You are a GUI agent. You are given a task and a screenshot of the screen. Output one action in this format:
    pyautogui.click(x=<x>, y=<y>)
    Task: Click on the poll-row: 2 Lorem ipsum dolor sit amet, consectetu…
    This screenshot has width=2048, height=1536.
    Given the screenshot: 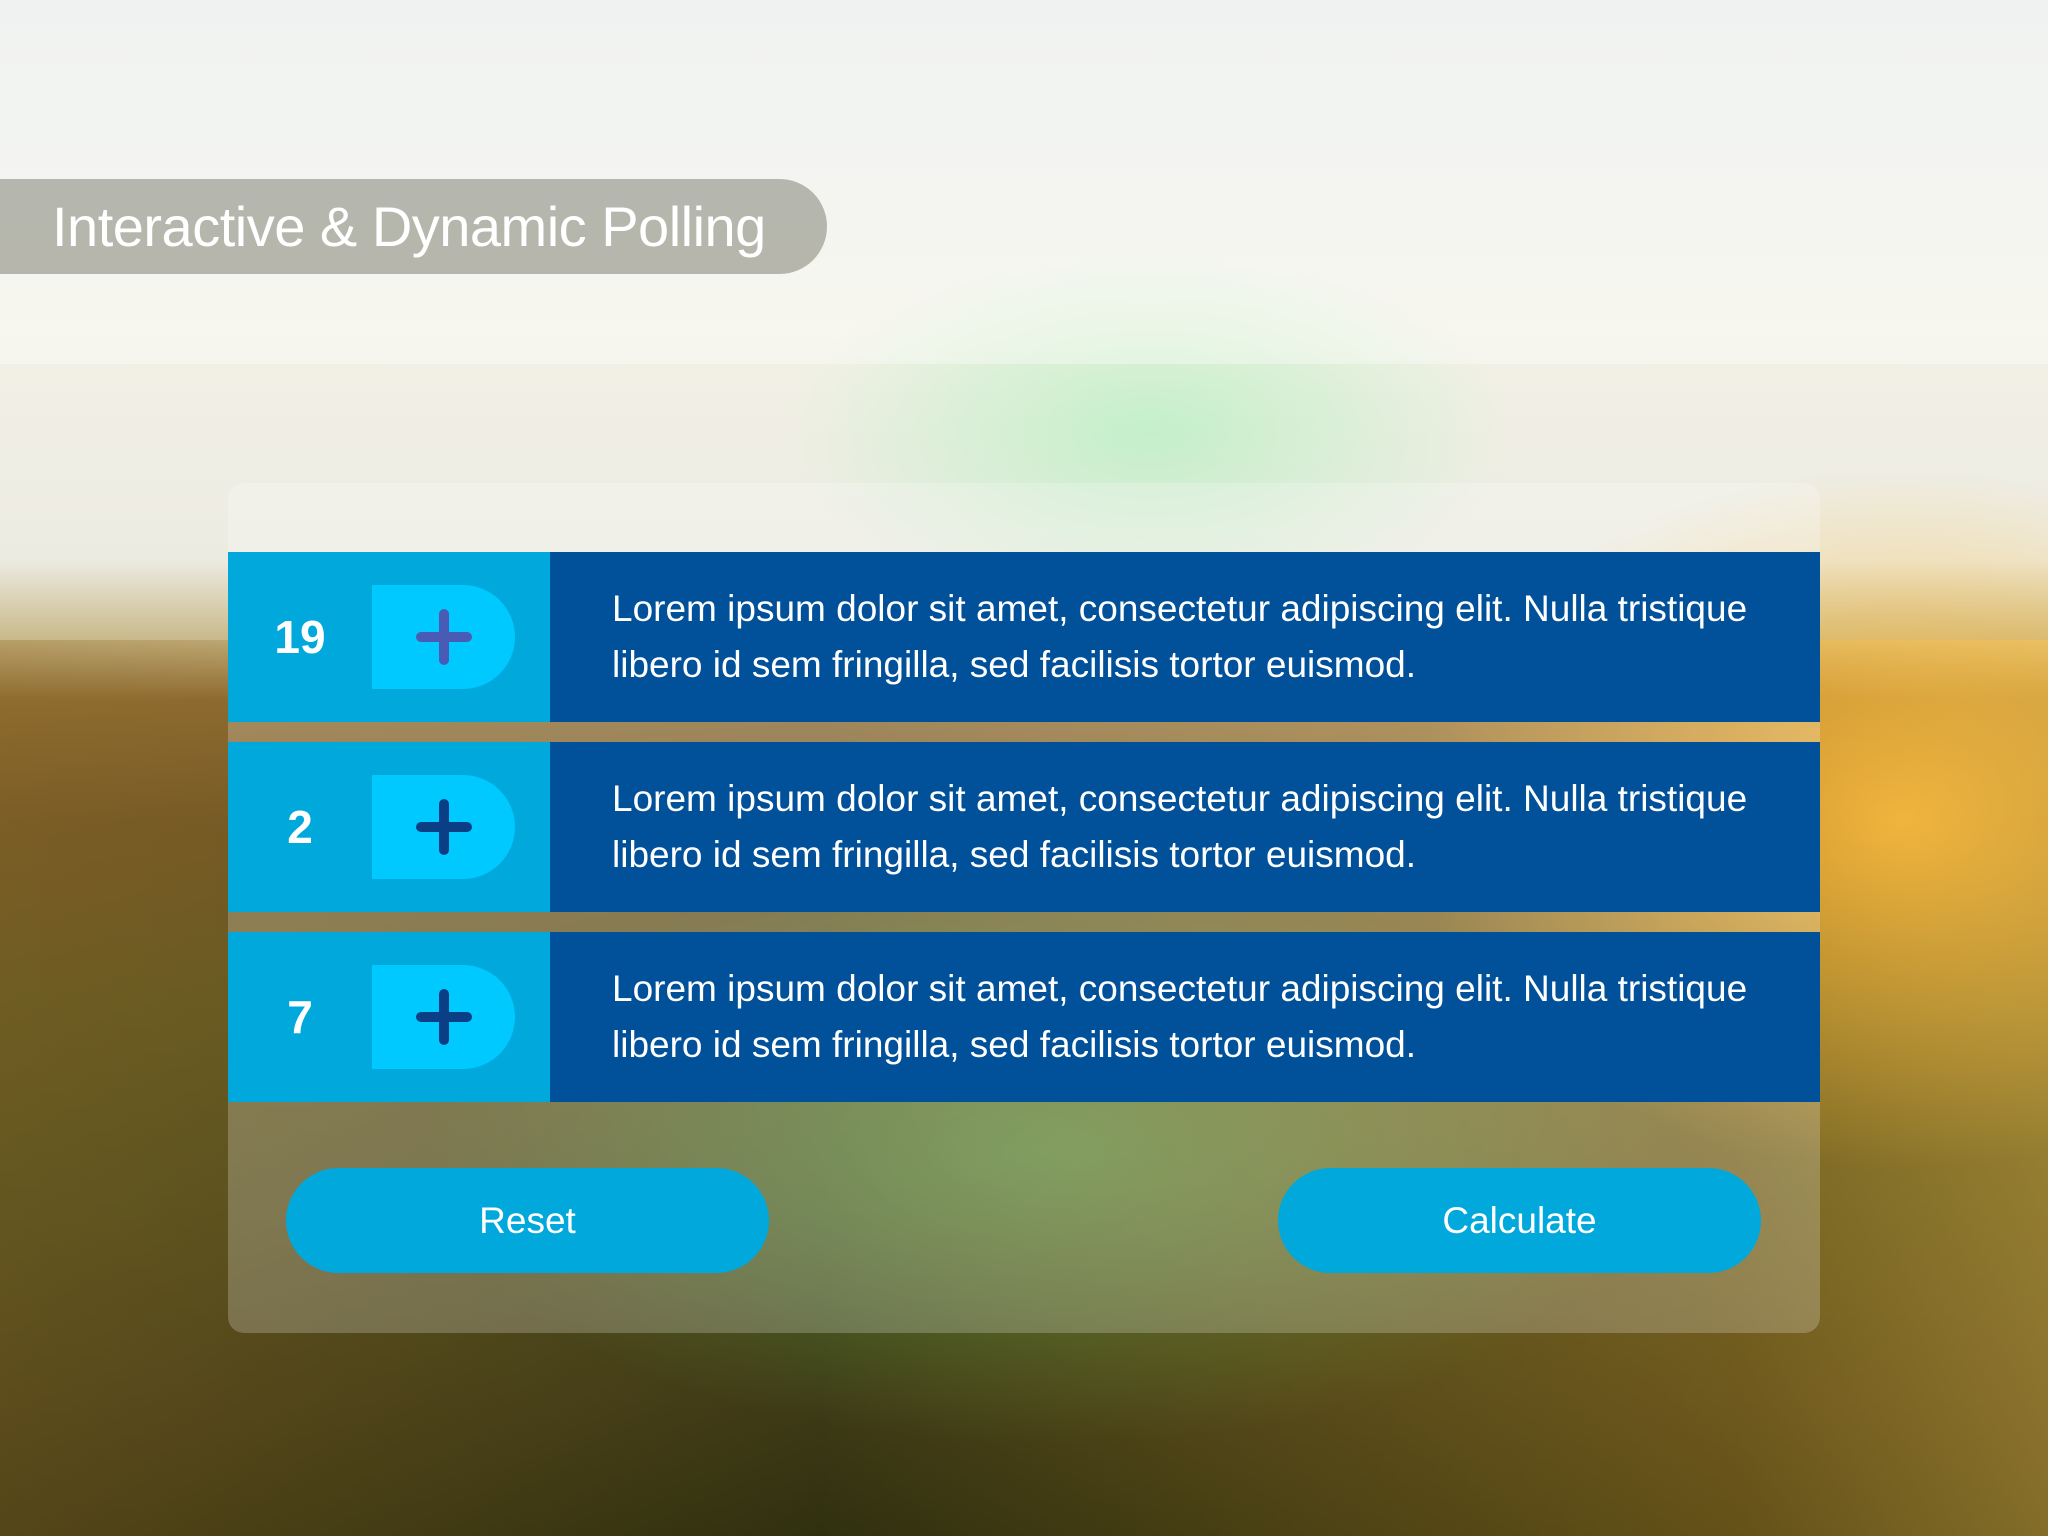 What is the action you would take?
    pyautogui.click(x=1024, y=827)
    